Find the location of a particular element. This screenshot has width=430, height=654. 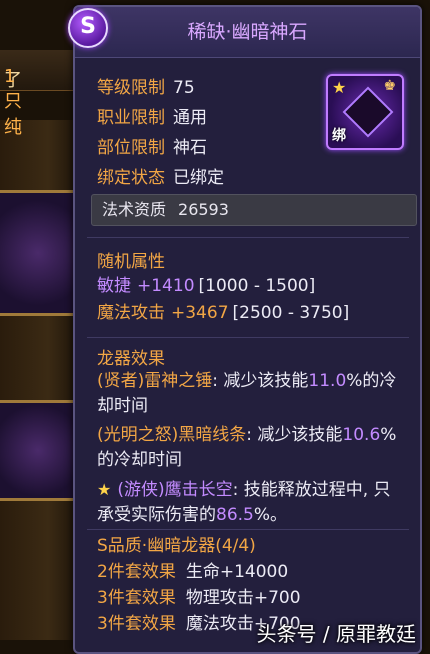

bound-label: 绑 is located at coordinates (339, 136).